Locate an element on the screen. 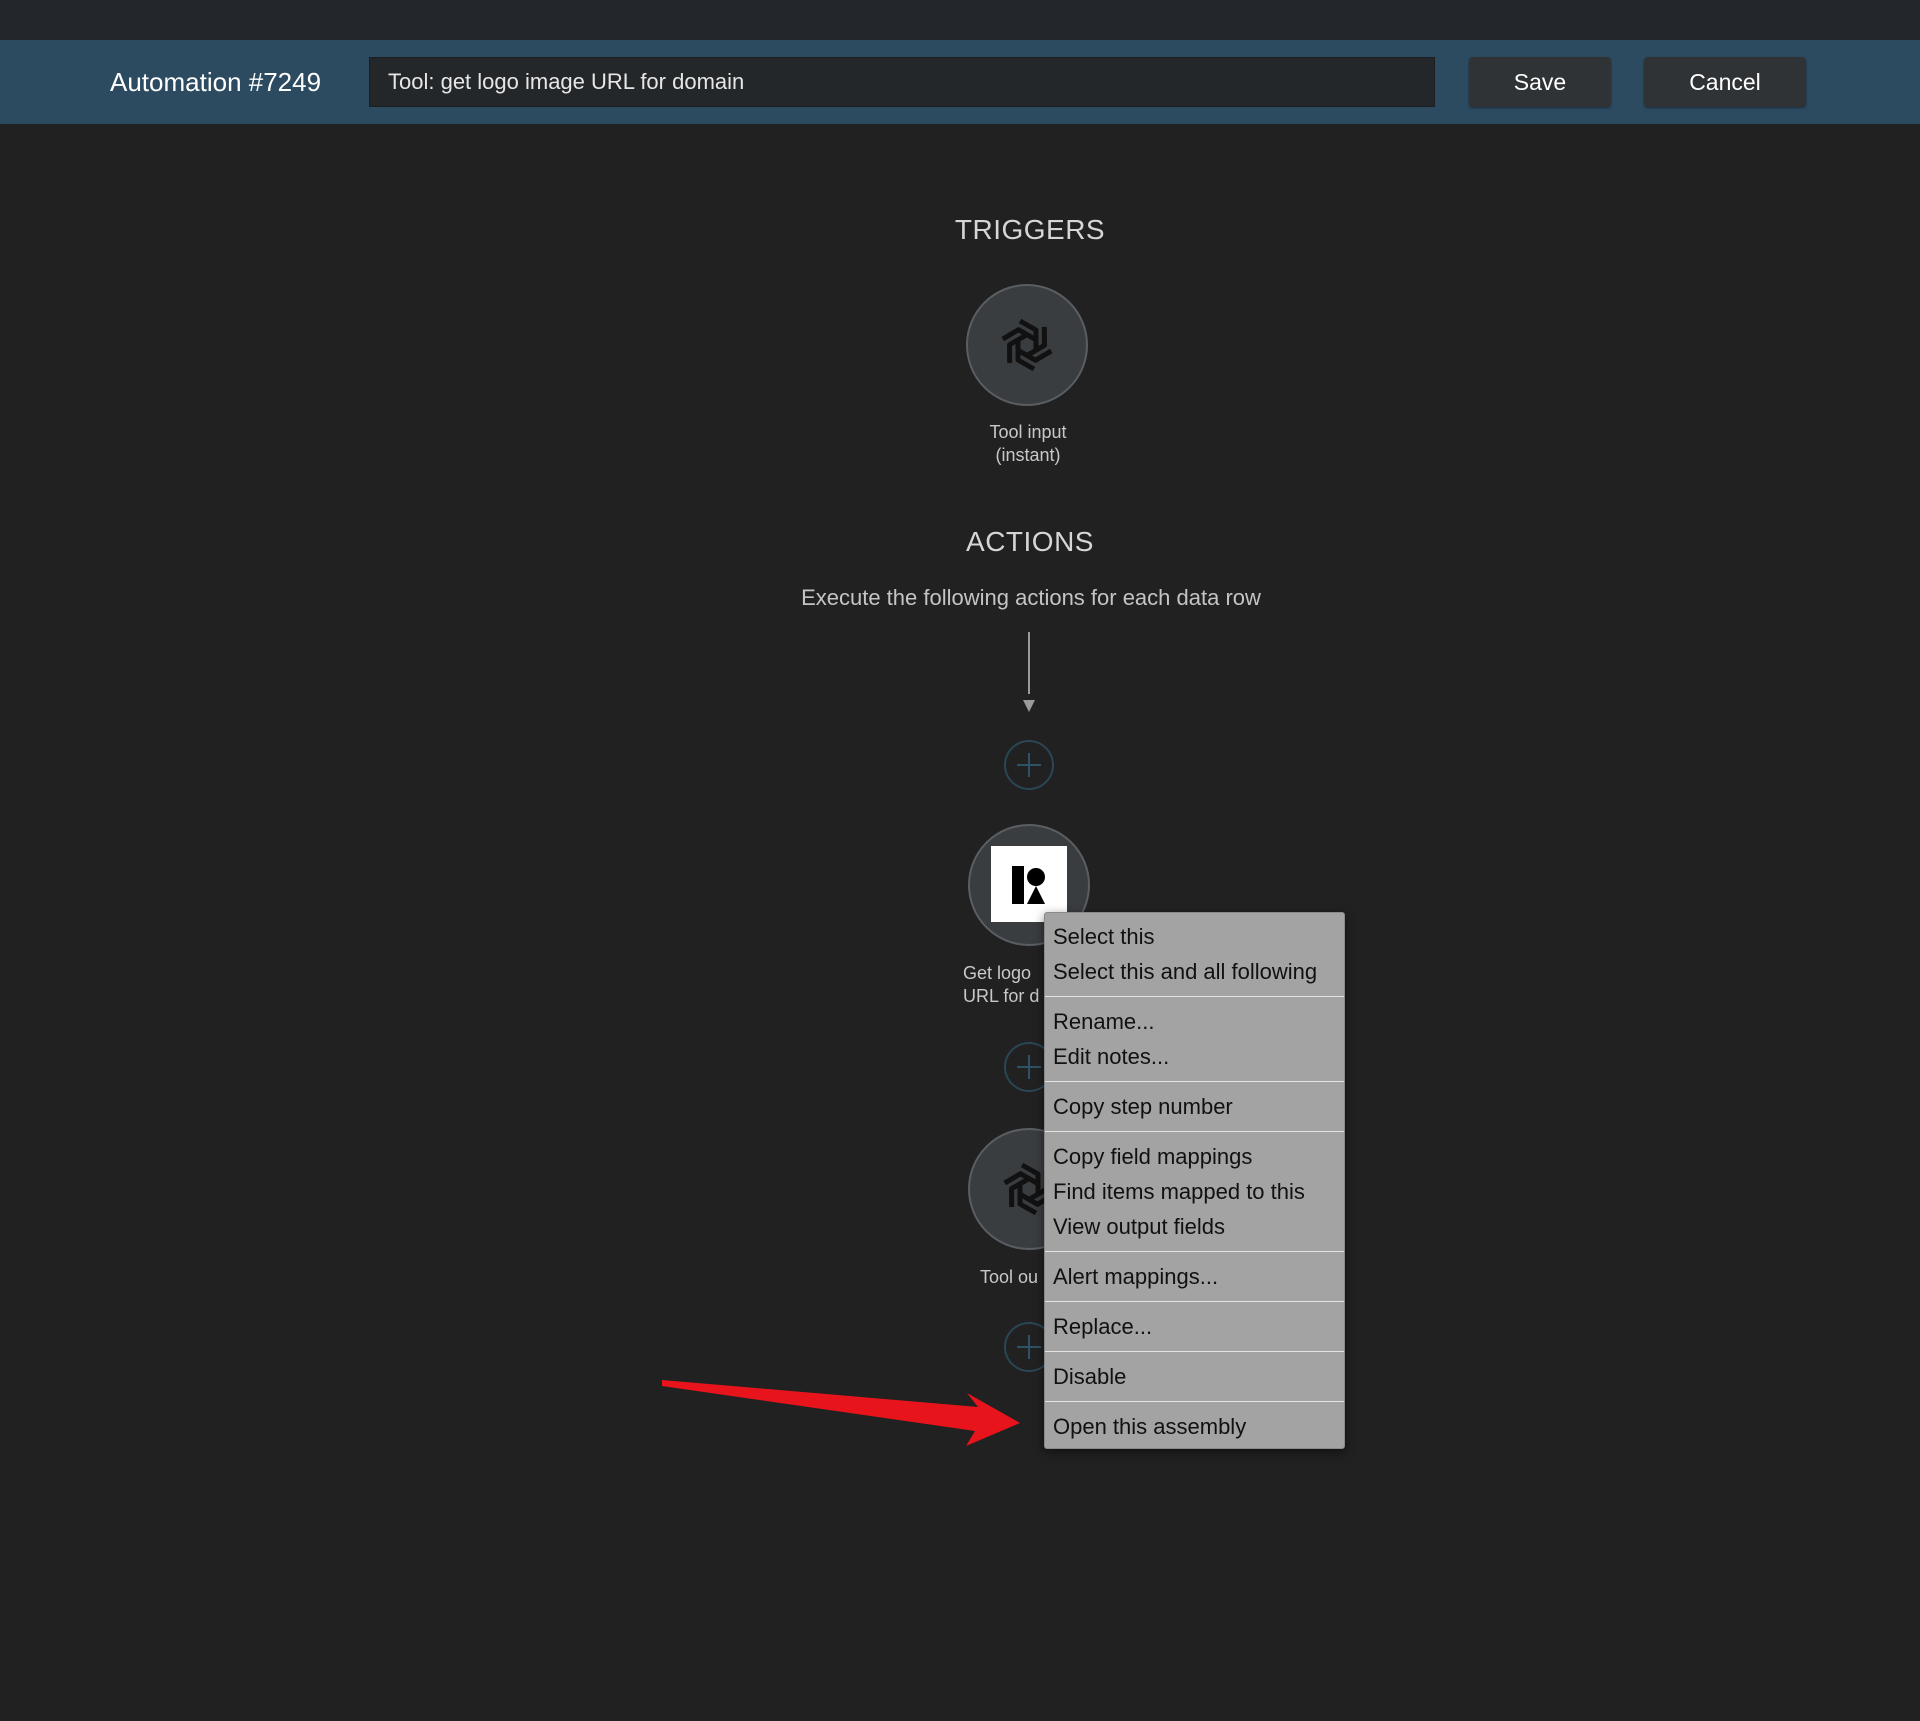 The width and height of the screenshot is (1920, 1721). flow-arrow-icon is located at coordinates (1029, 706).